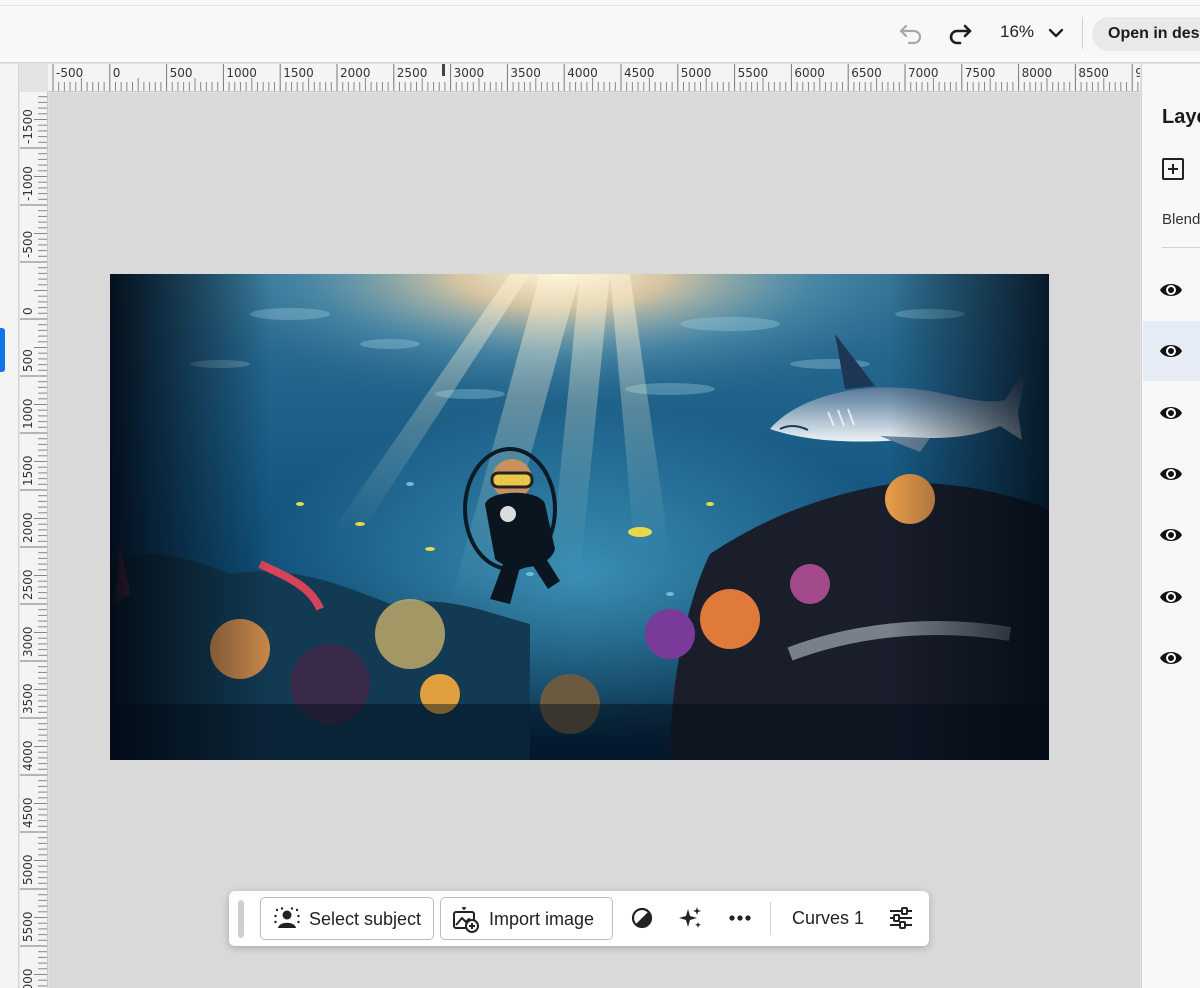 This screenshot has width=1200, height=988. What do you see at coordinates (2, 350) in the screenshot?
I see `active-tool-indicator` at bounding box center [2, 350].